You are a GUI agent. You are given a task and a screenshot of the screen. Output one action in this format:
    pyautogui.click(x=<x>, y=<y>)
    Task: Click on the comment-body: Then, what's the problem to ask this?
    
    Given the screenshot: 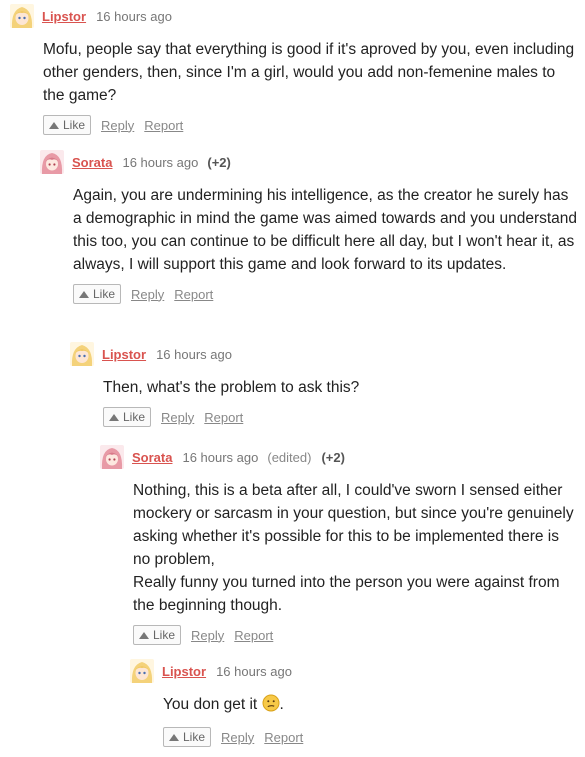 What is the action you would take?
    pyautogui.click(x=341, y=387)
    